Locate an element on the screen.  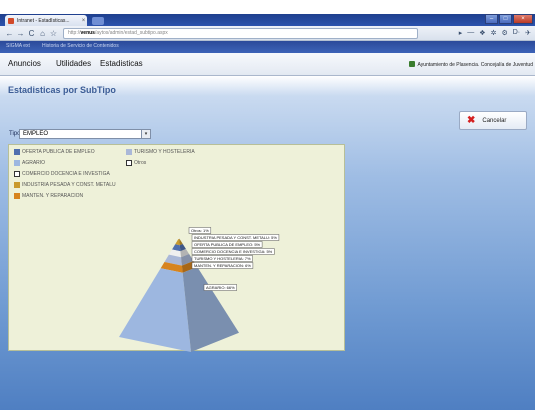
favicon-icon is located at coordinates (11, 20).